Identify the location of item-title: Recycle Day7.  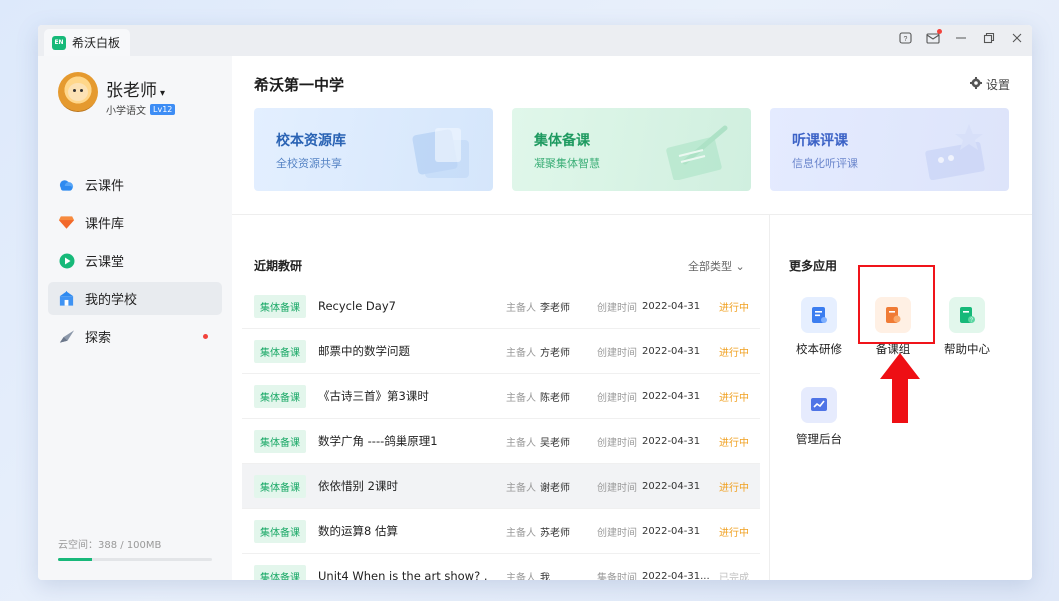
(357, 306).